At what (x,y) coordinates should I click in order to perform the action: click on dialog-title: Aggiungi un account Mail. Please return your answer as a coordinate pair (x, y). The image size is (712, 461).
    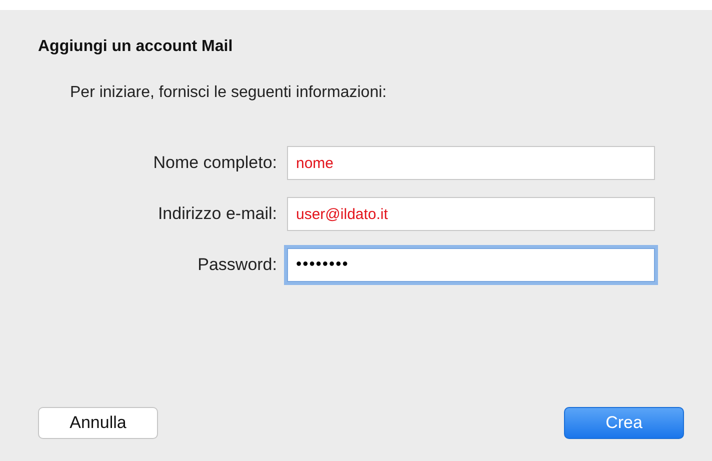
    Looking at the image, I should click on (136, 47).